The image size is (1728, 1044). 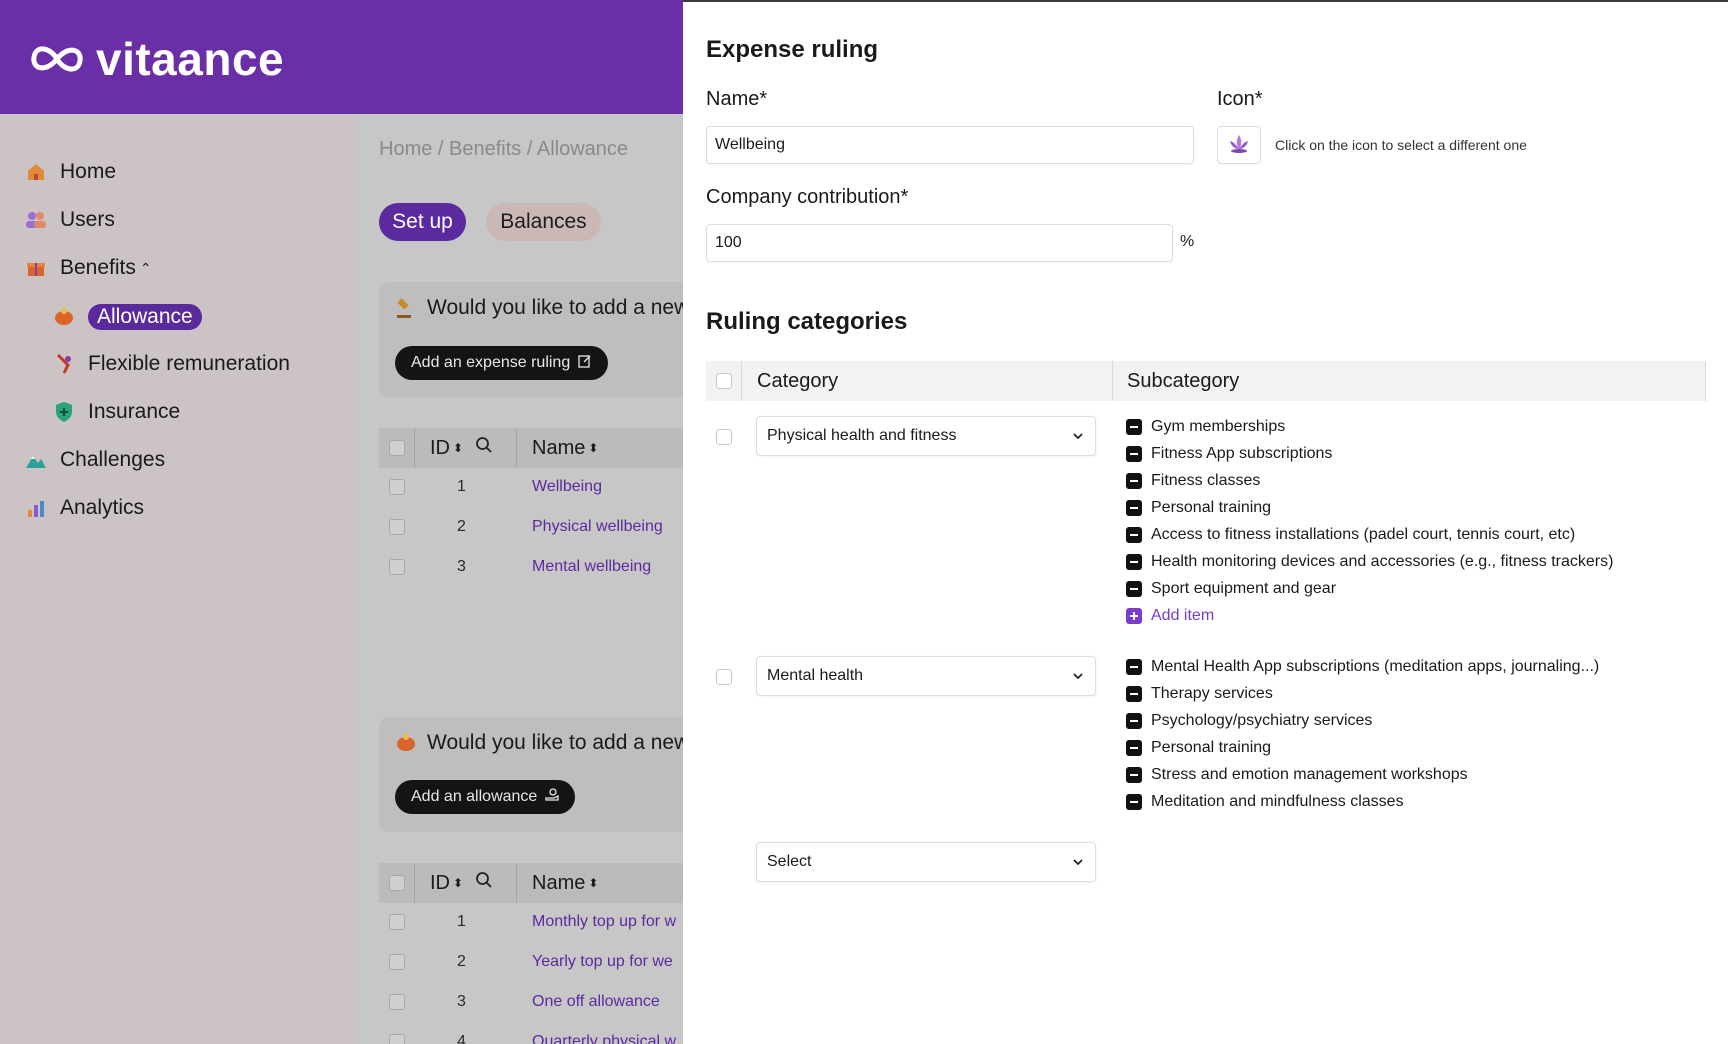 What do you see at coordinates (156, 59) in the screenshot?
I see `brand-logo: vitaance` at bounding box center [156, 59].